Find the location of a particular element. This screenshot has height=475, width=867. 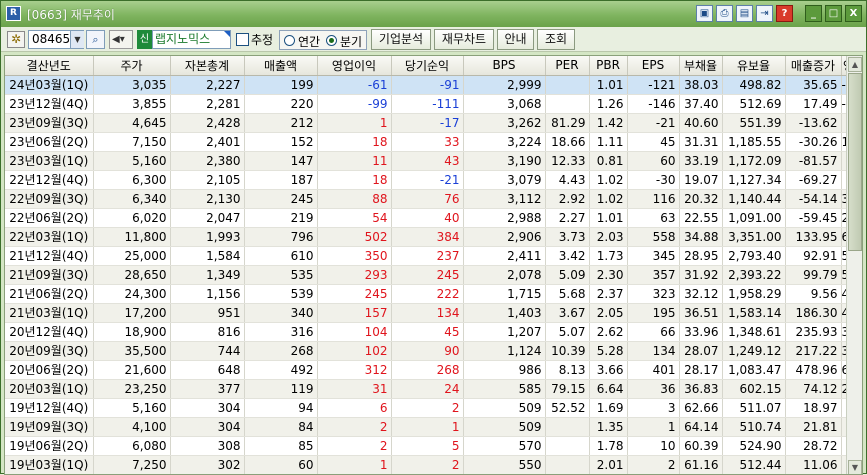

table-cell: 539 is located at coordinates (281, 294).